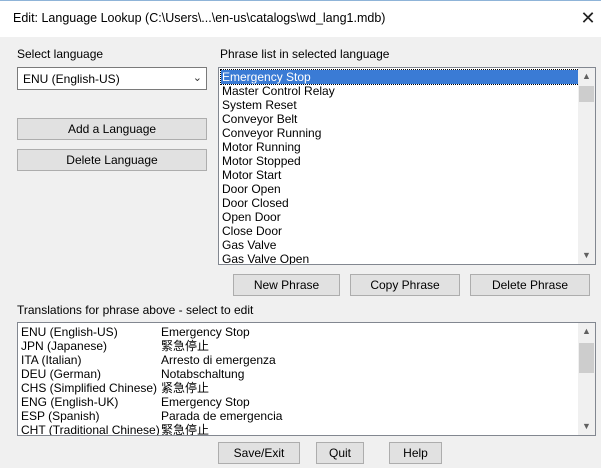 This screenshot has width=601, height=468. Describe the element at coordinates (400, 175) in the screenshot. I see `phrase-list-item: Motor Start` at that location.